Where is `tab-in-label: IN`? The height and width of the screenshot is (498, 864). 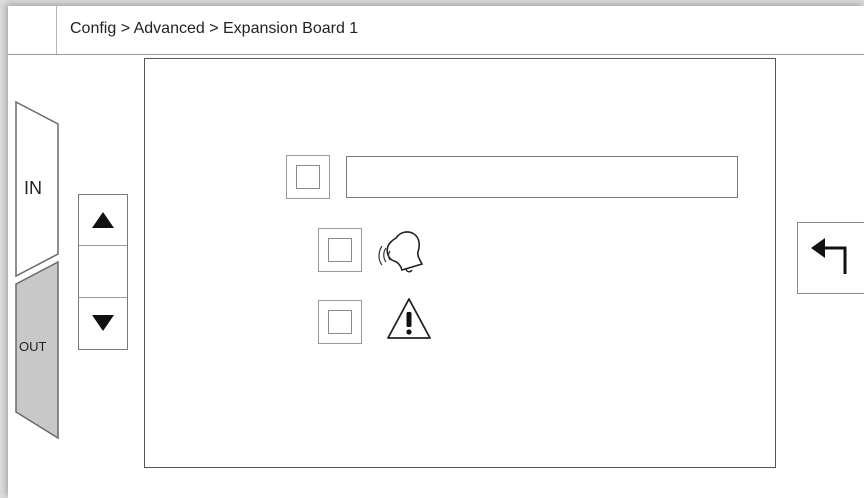
tab-in-label: IN is located at coordinates (33, 188).